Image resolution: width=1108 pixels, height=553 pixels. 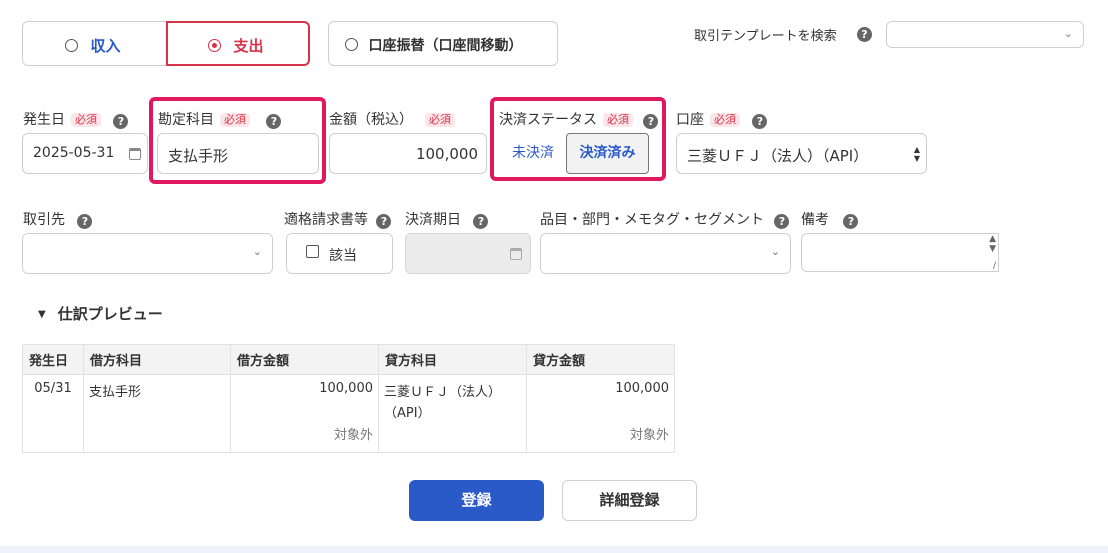 I want to click on memo-label: 備考 ?, so click(x=830, y=219).